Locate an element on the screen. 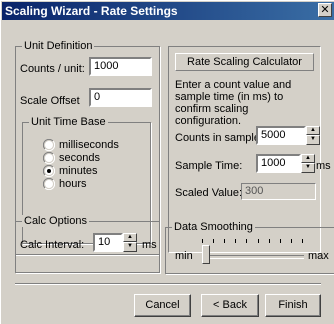  calculator-title: Rate Scaling Calculator is located at coordinates (244, 62).